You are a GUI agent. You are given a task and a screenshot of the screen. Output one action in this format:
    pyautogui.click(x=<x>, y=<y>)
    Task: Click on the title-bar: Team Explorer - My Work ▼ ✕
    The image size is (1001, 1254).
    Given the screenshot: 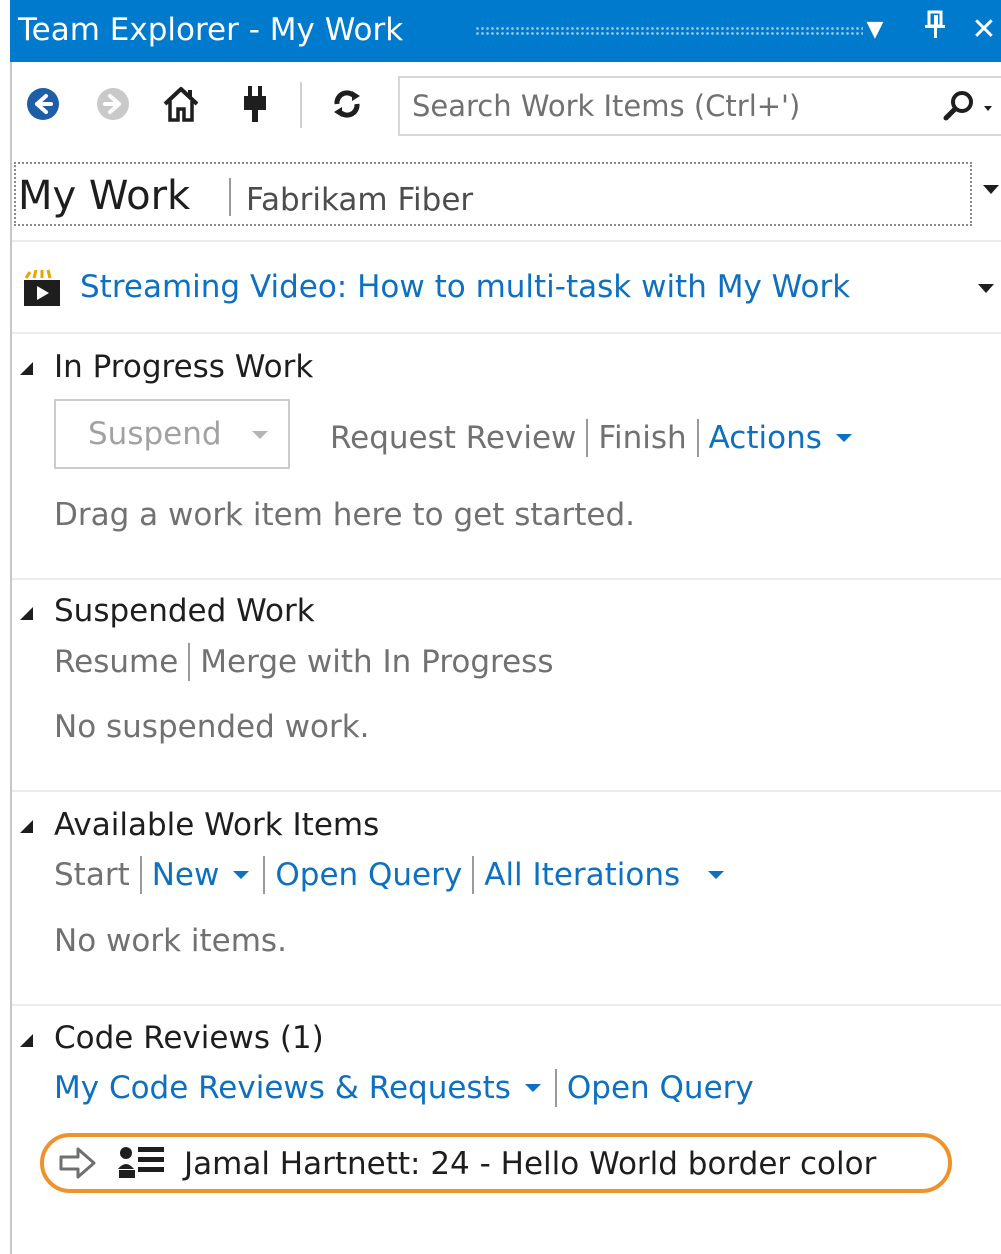 What is the action you would take?
    pyautogui.click(x=505, y=31)
    